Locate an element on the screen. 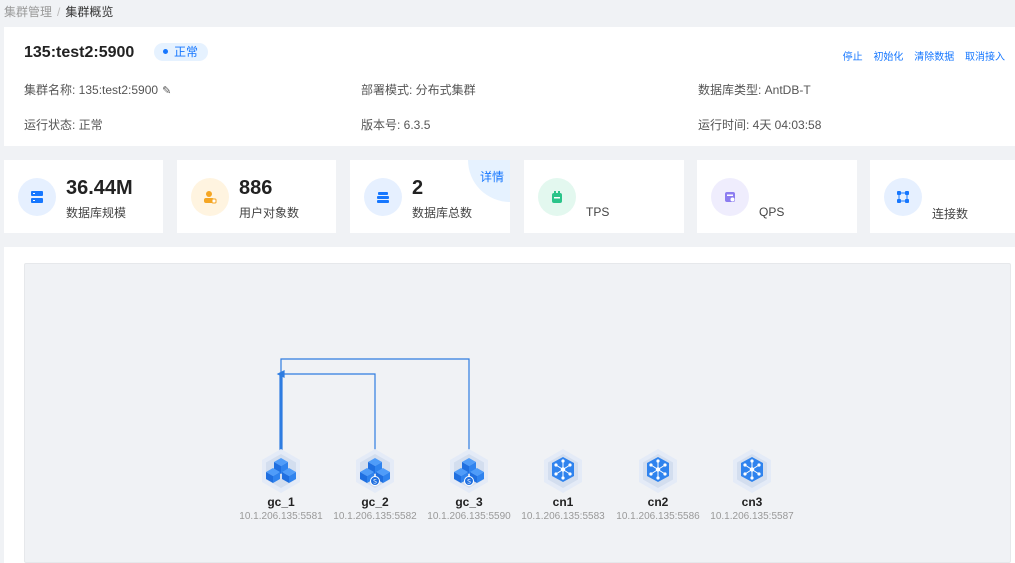 This screenshot has height=563, width=1015. node-name: cn3 is located at coordinates (752, 502).